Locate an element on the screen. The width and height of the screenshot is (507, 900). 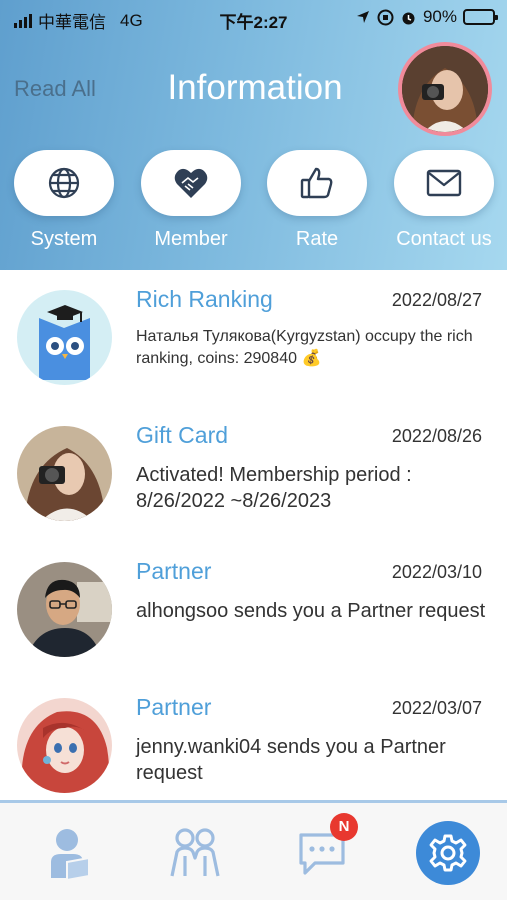
member-label: Member is located at coordinates (191, 239).